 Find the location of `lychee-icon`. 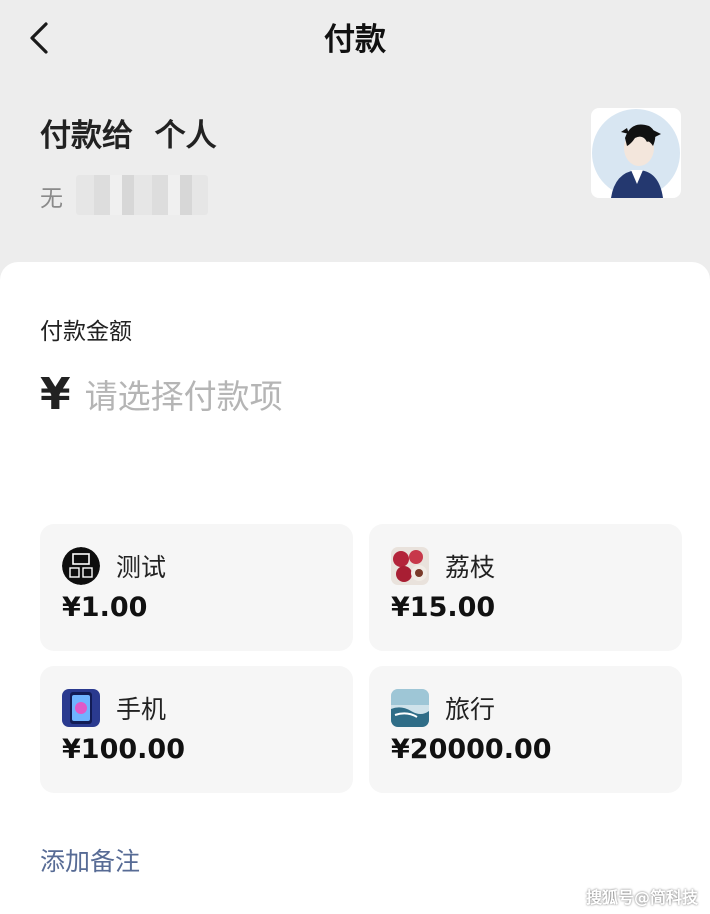

lychee-icon is located at coordinates (410, 566).